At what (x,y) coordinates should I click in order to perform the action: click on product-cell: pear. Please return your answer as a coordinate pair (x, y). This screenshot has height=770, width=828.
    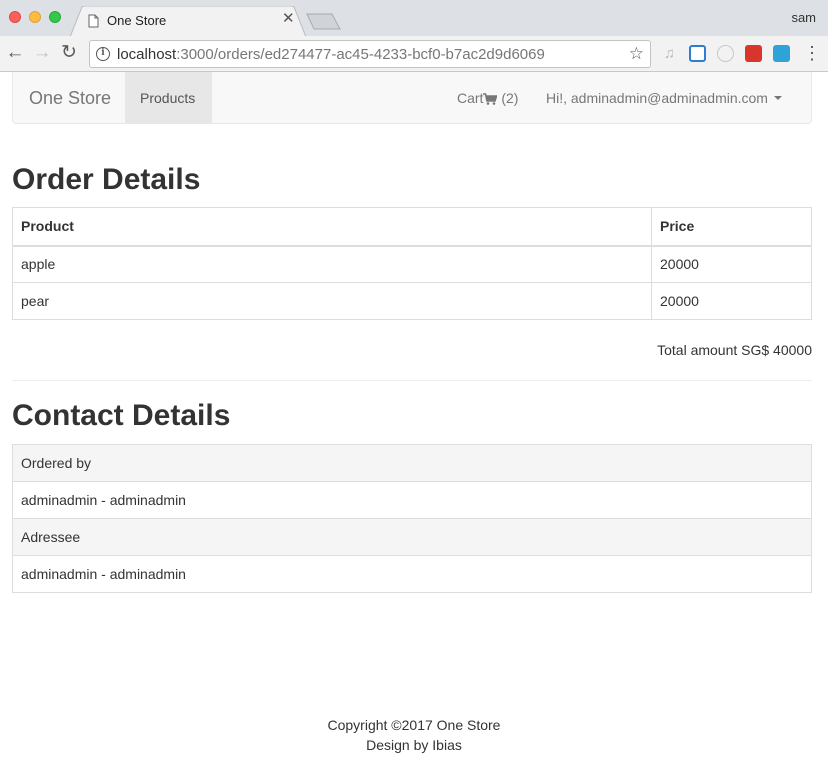
    Looking at the image, I should click on (332, 301).